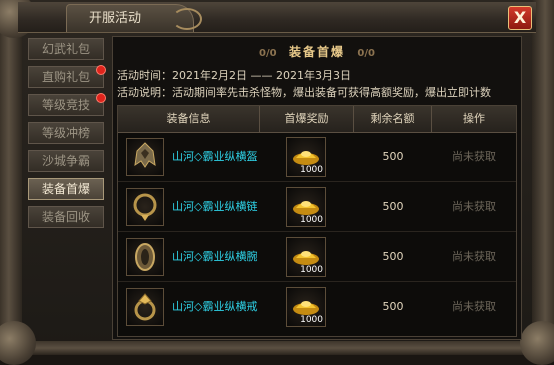  I want to click on sidebar-item-label: 装备回收, so click(65, 217).